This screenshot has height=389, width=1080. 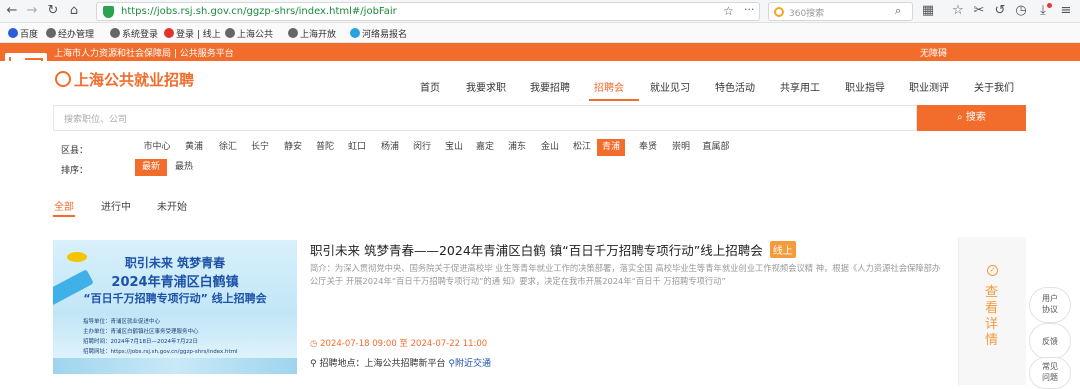 I want to click on 360-logo-icon, so click(x=779, y=12).